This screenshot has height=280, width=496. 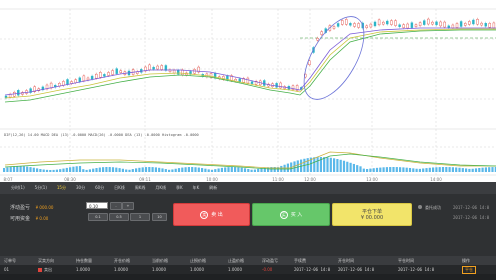 I want to click on qty-preset-button: 0.5, so click(x=119, y=217).